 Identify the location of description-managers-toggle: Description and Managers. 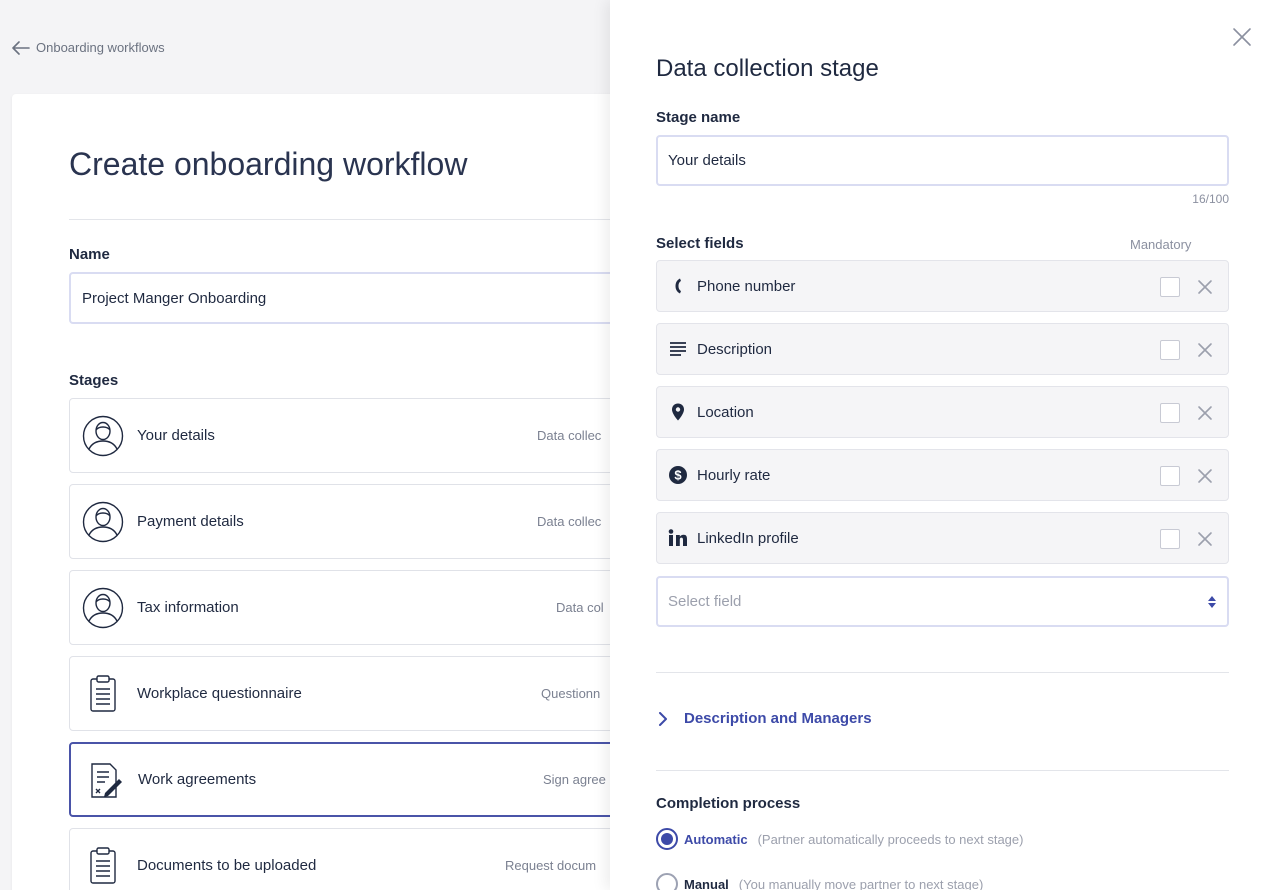
(764, 718).